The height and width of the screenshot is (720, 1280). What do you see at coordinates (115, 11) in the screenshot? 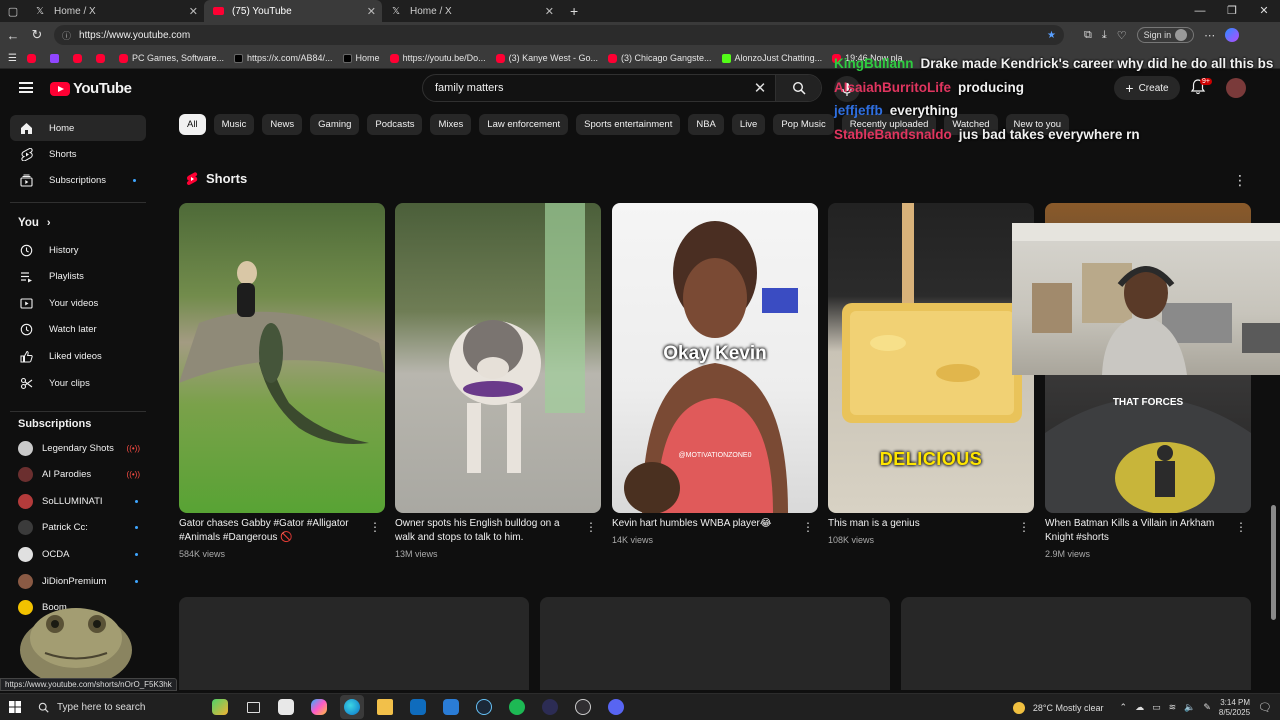
I see `browser-tab-1: 𝕏 Home / X ✕` at bounding box center [115, 11].